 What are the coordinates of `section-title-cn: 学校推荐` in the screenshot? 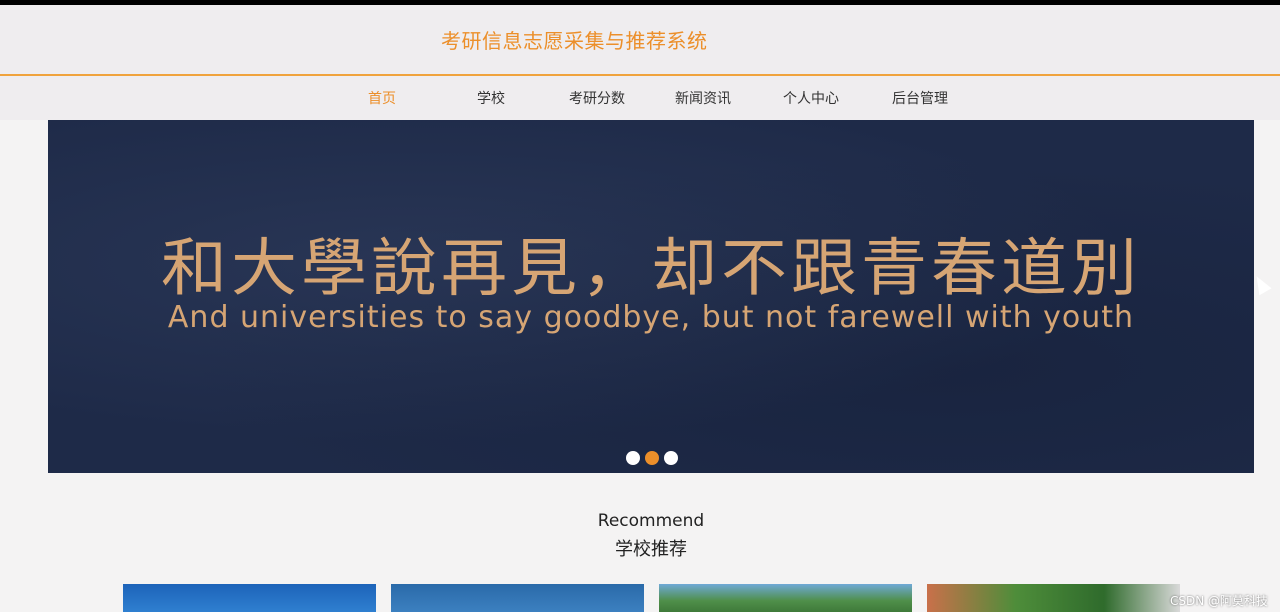 It's located at (651, 549).